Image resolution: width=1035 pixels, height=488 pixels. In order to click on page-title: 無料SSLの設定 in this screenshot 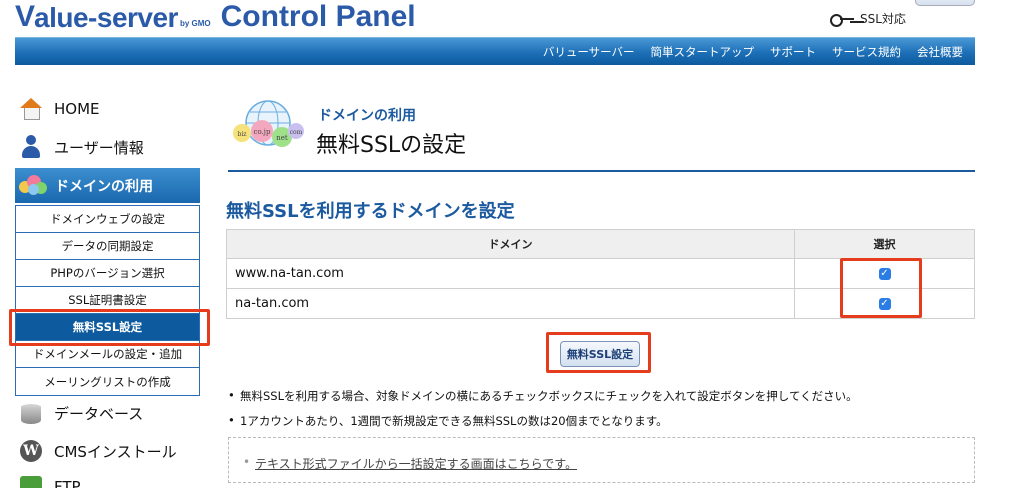, I will do `click(391, 145)`.